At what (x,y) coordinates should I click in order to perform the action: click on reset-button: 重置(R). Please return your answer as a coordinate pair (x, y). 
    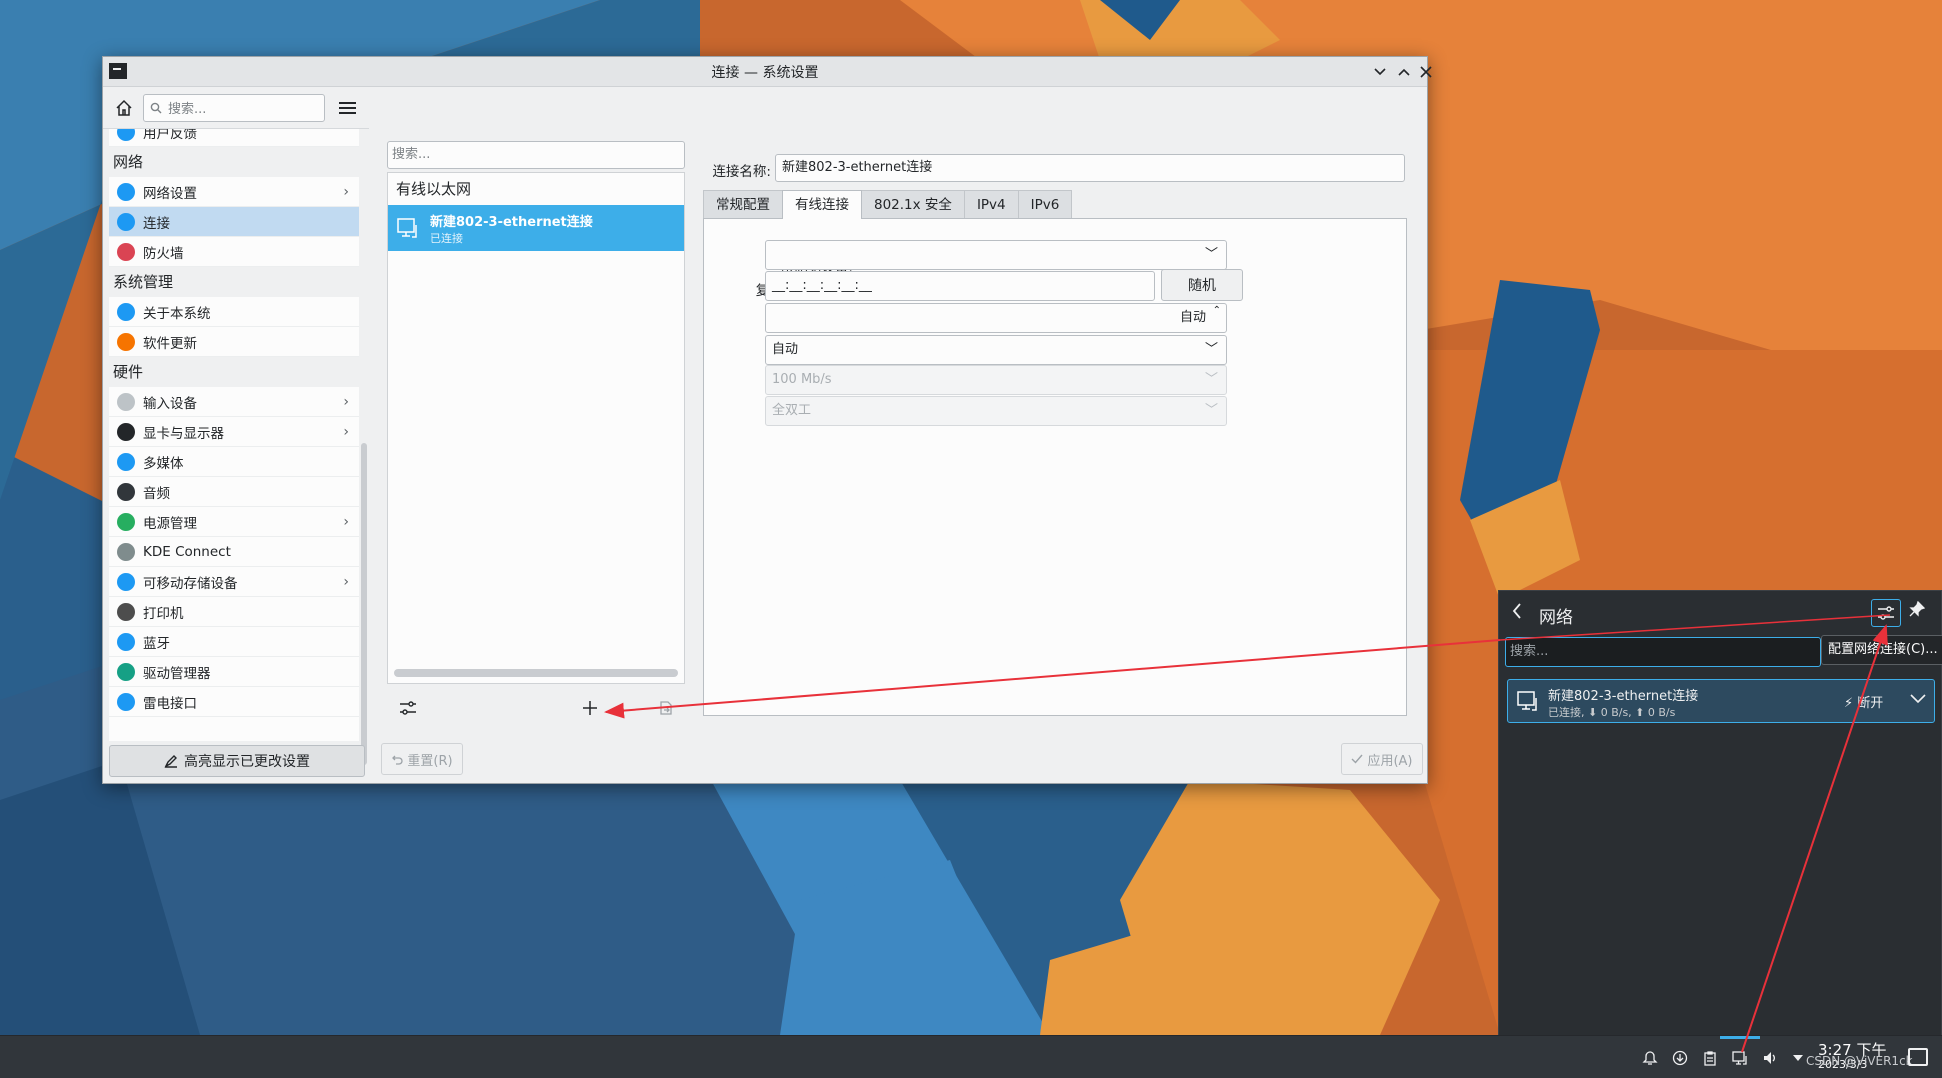
    Looking at the image, I should click on (422, 759).